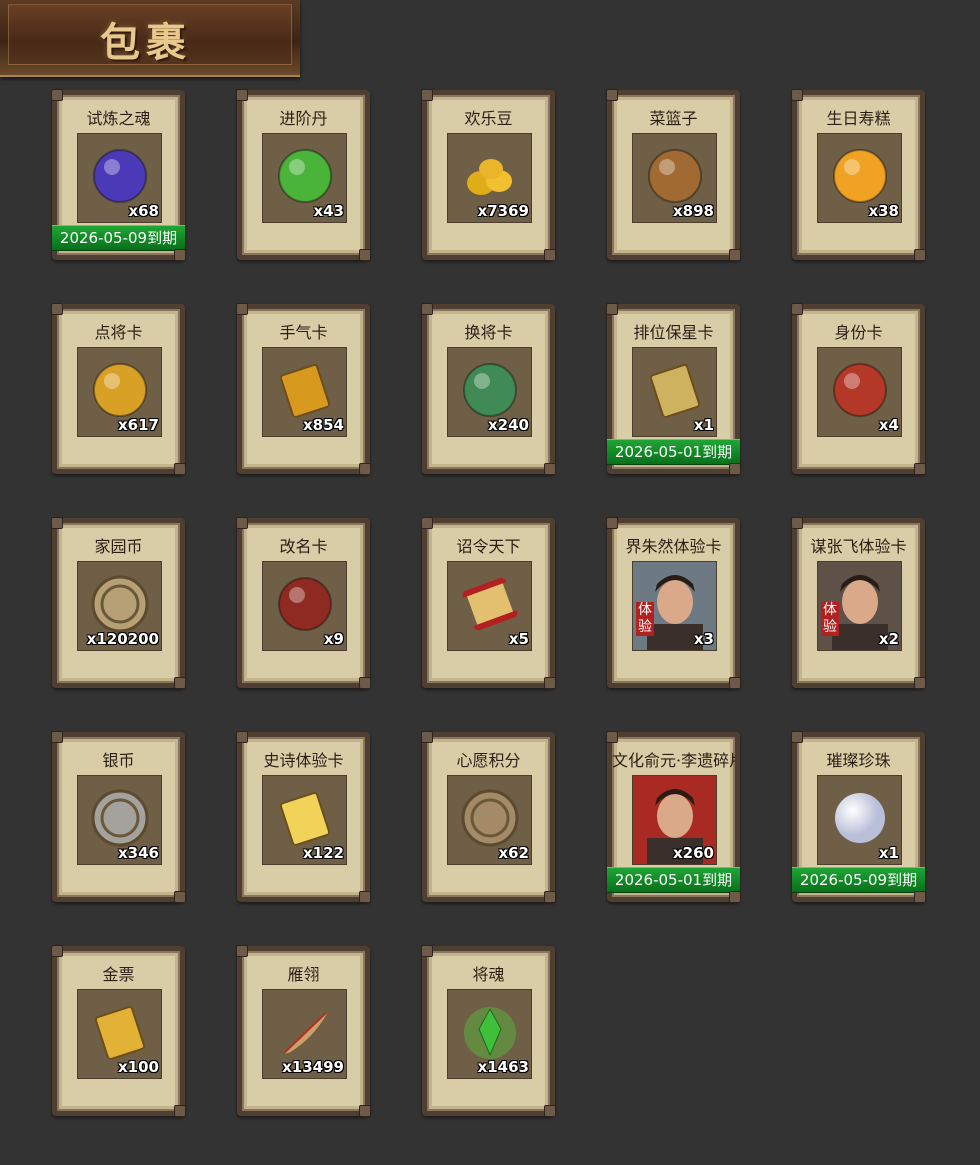  Describe the element at coordinates (858, 118) in the screenshot. I see `item-name: 生日寿糕` at that location.